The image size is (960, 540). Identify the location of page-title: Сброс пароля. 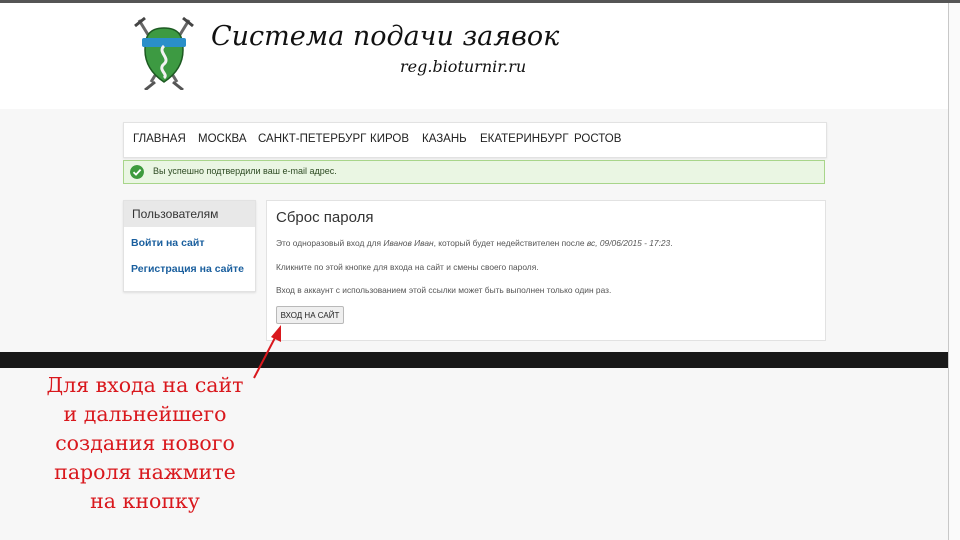
(325, 217).